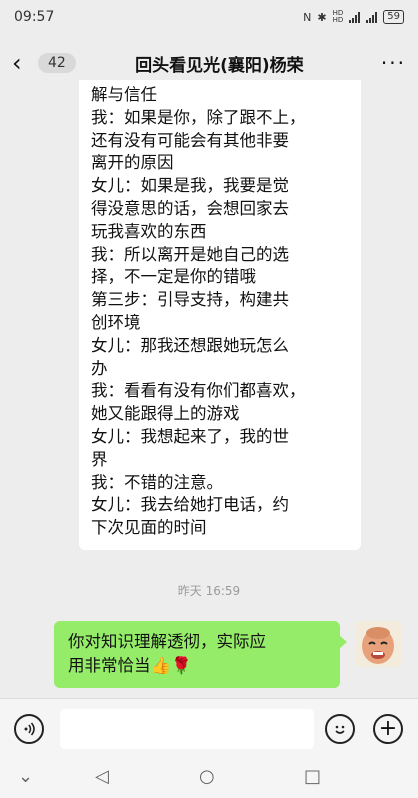 The width and height of the screenshot is (418, 798). I want to click on hd-icon: HD HD, so click(338, 16).